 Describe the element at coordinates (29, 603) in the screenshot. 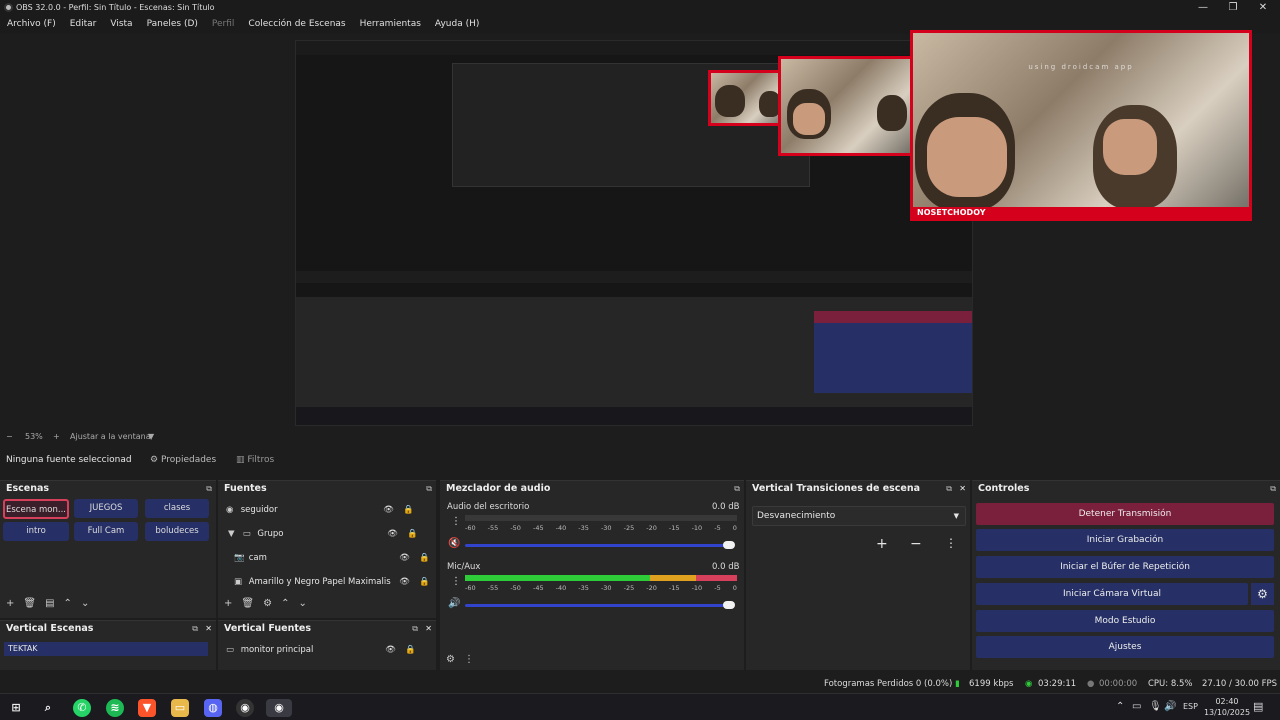

I see `remove-scene-icon: 🗑` at that location.